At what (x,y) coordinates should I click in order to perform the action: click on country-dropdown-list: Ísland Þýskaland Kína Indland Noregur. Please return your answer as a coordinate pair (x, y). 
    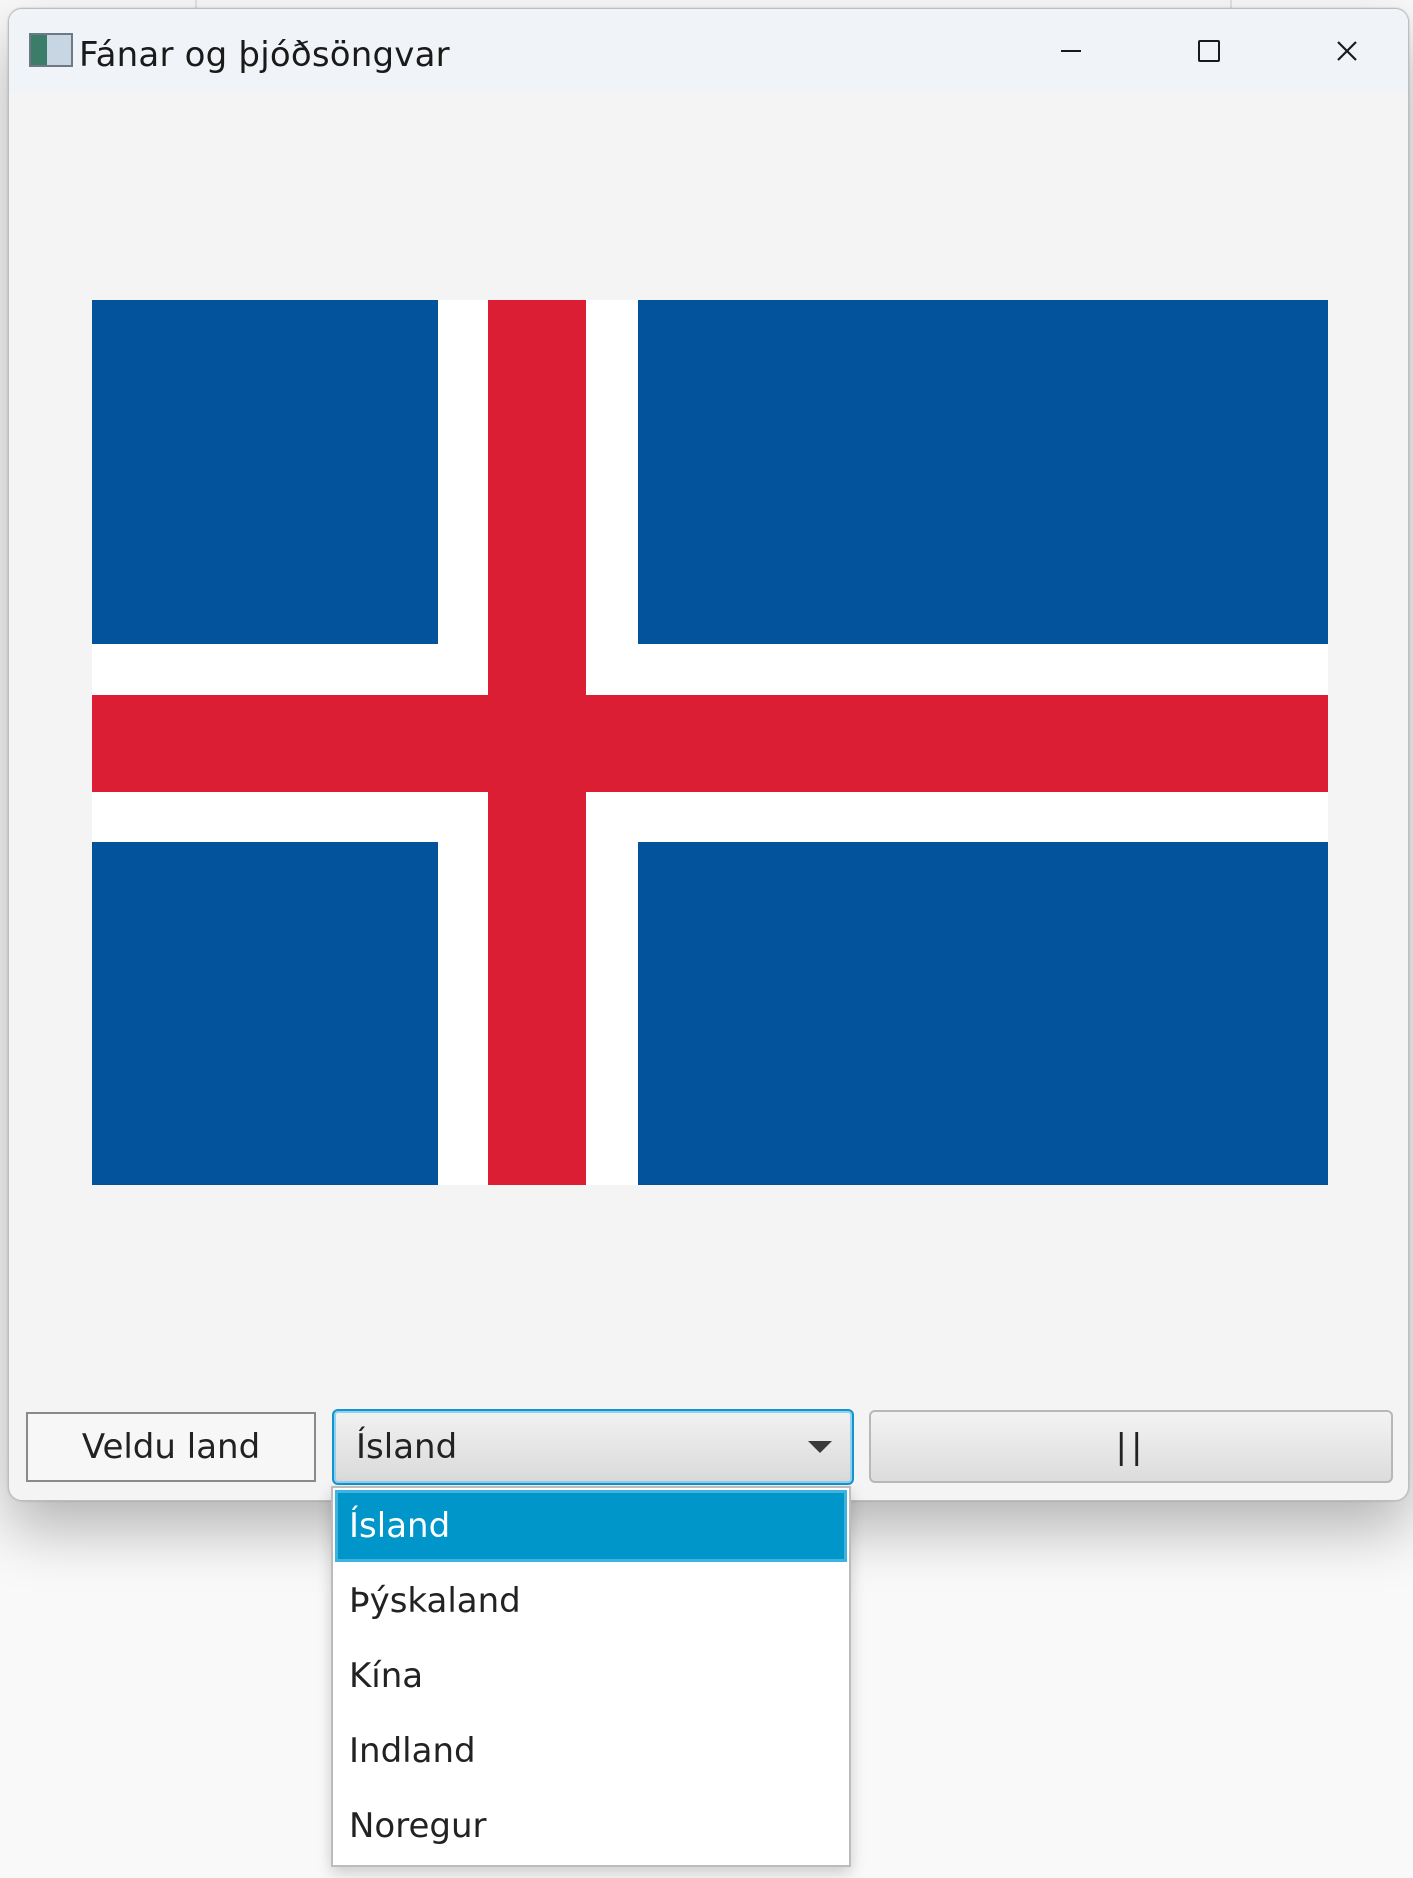
    Looking at the image, I should click on (591, 1676).